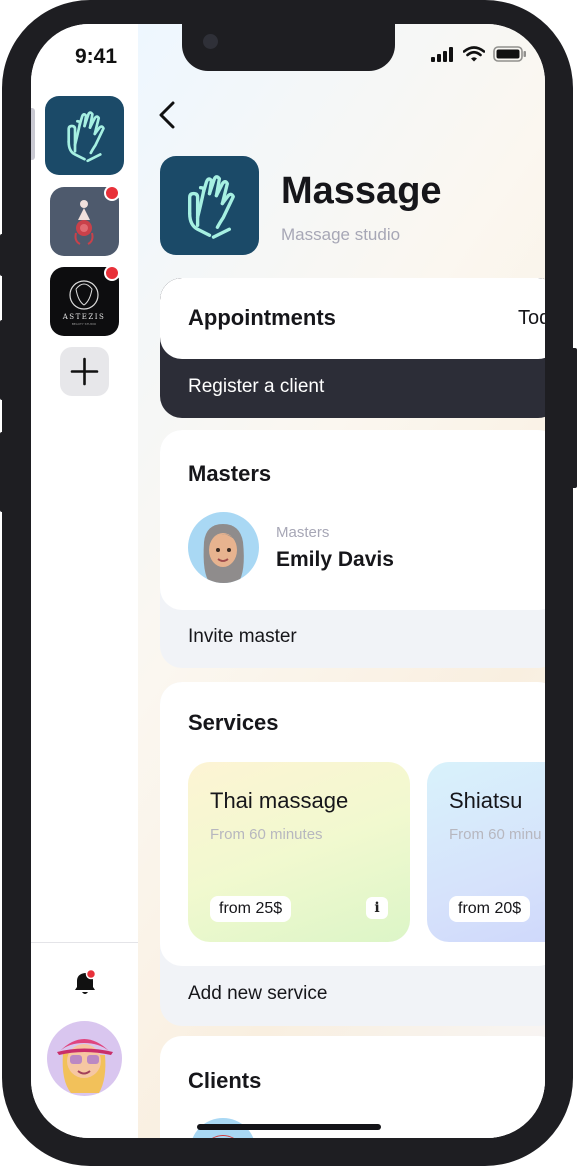 Image resolution: width=577 pixels, height=1166 pixels. I want to click on massage-app-button, so click(84, 135).